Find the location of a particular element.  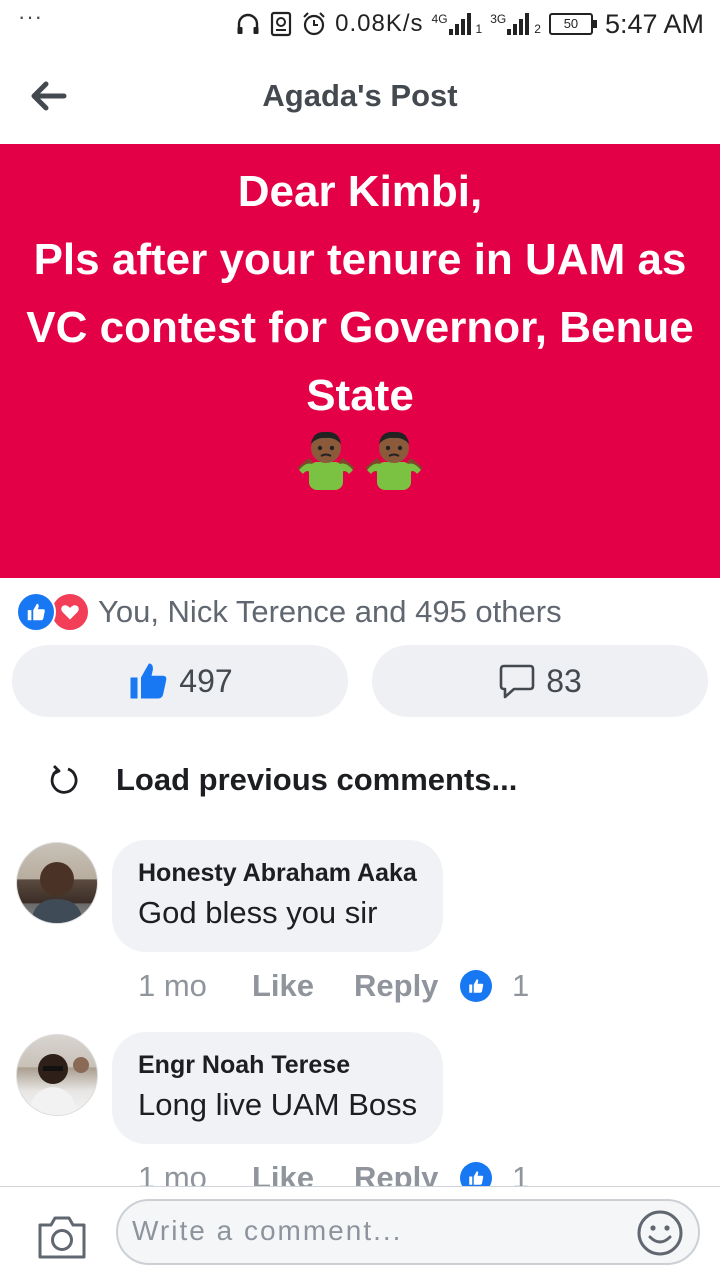

like-button: 497 is located at coordinates (180, 681).